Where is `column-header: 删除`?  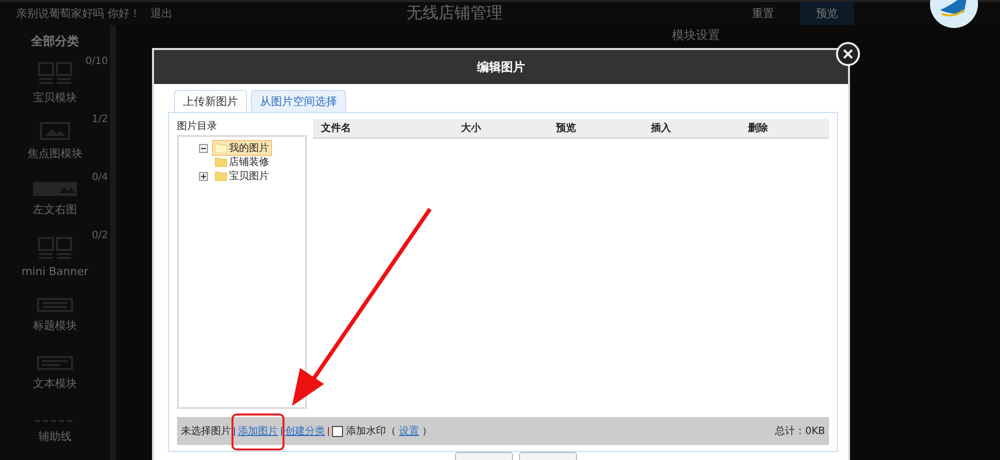 column-header: 删除 is located at coordinates (758, 128).